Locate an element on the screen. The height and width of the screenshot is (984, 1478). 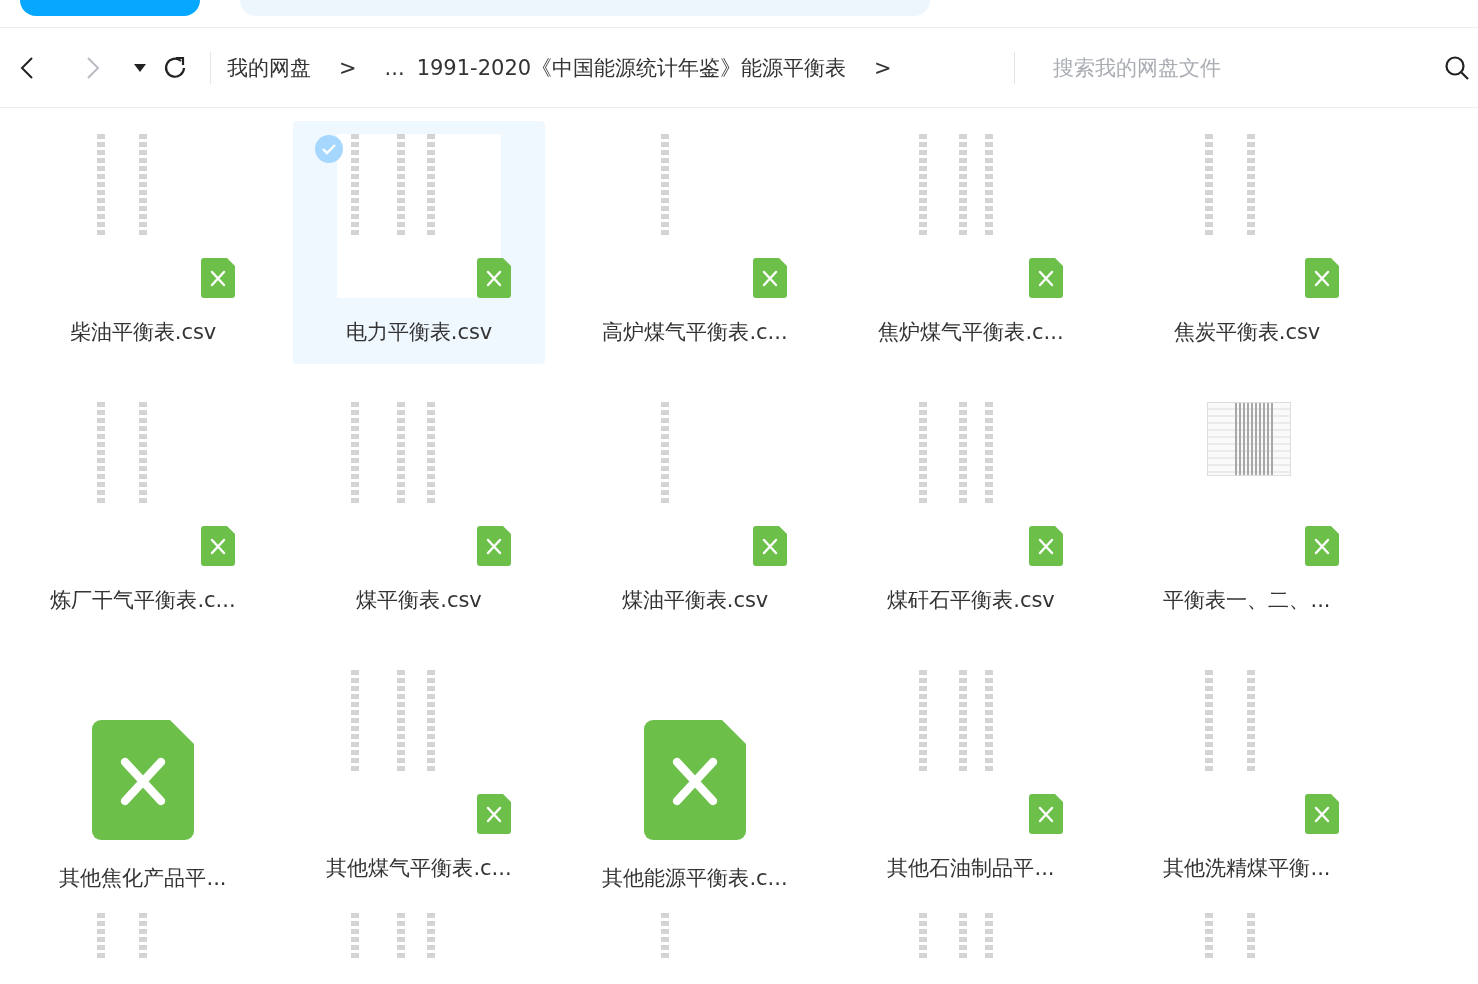
file-name: 煤矸石平衡表.csv is located at coordinates (971, 600).